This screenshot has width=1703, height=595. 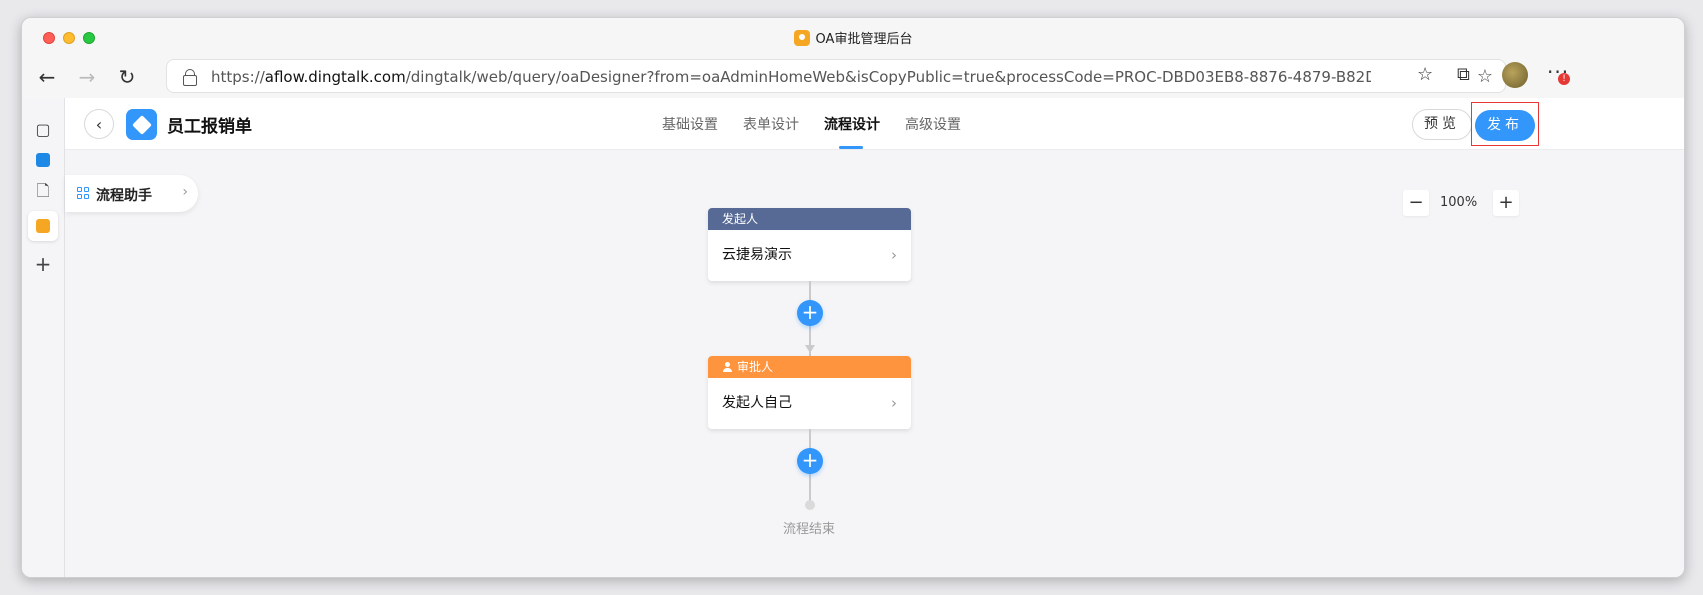 I want to click on form-logo-icon, so click(x=141, y=124).